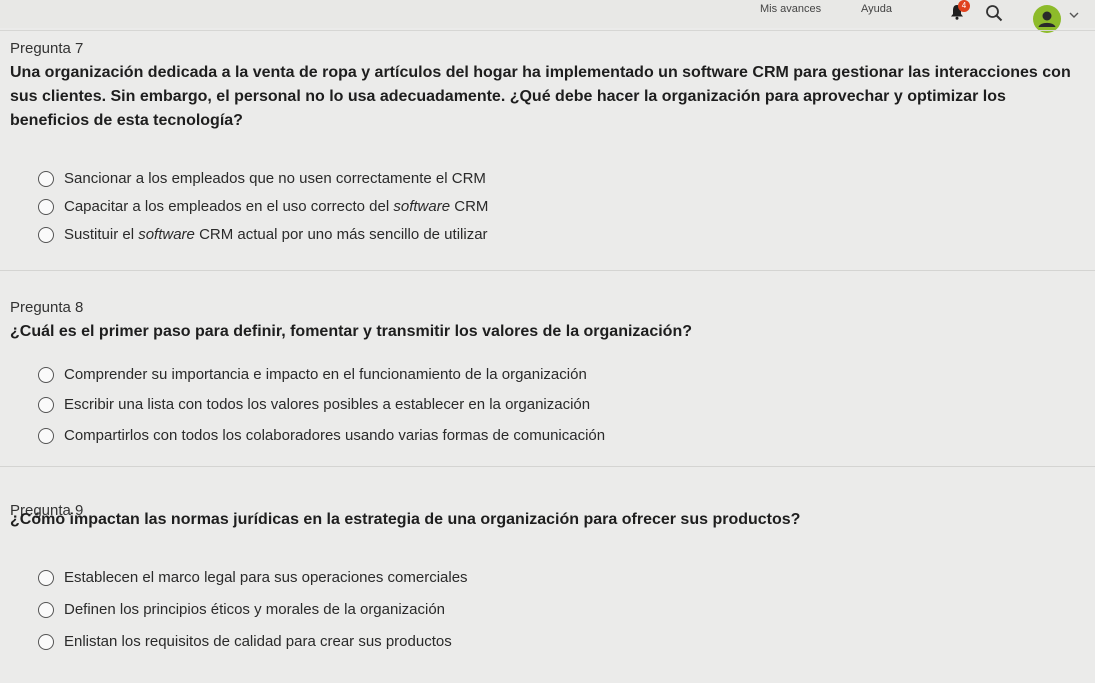 This screenshot has width=1095, height=683. I want to click on question-number: Pregunta 7, so click(47, 48).